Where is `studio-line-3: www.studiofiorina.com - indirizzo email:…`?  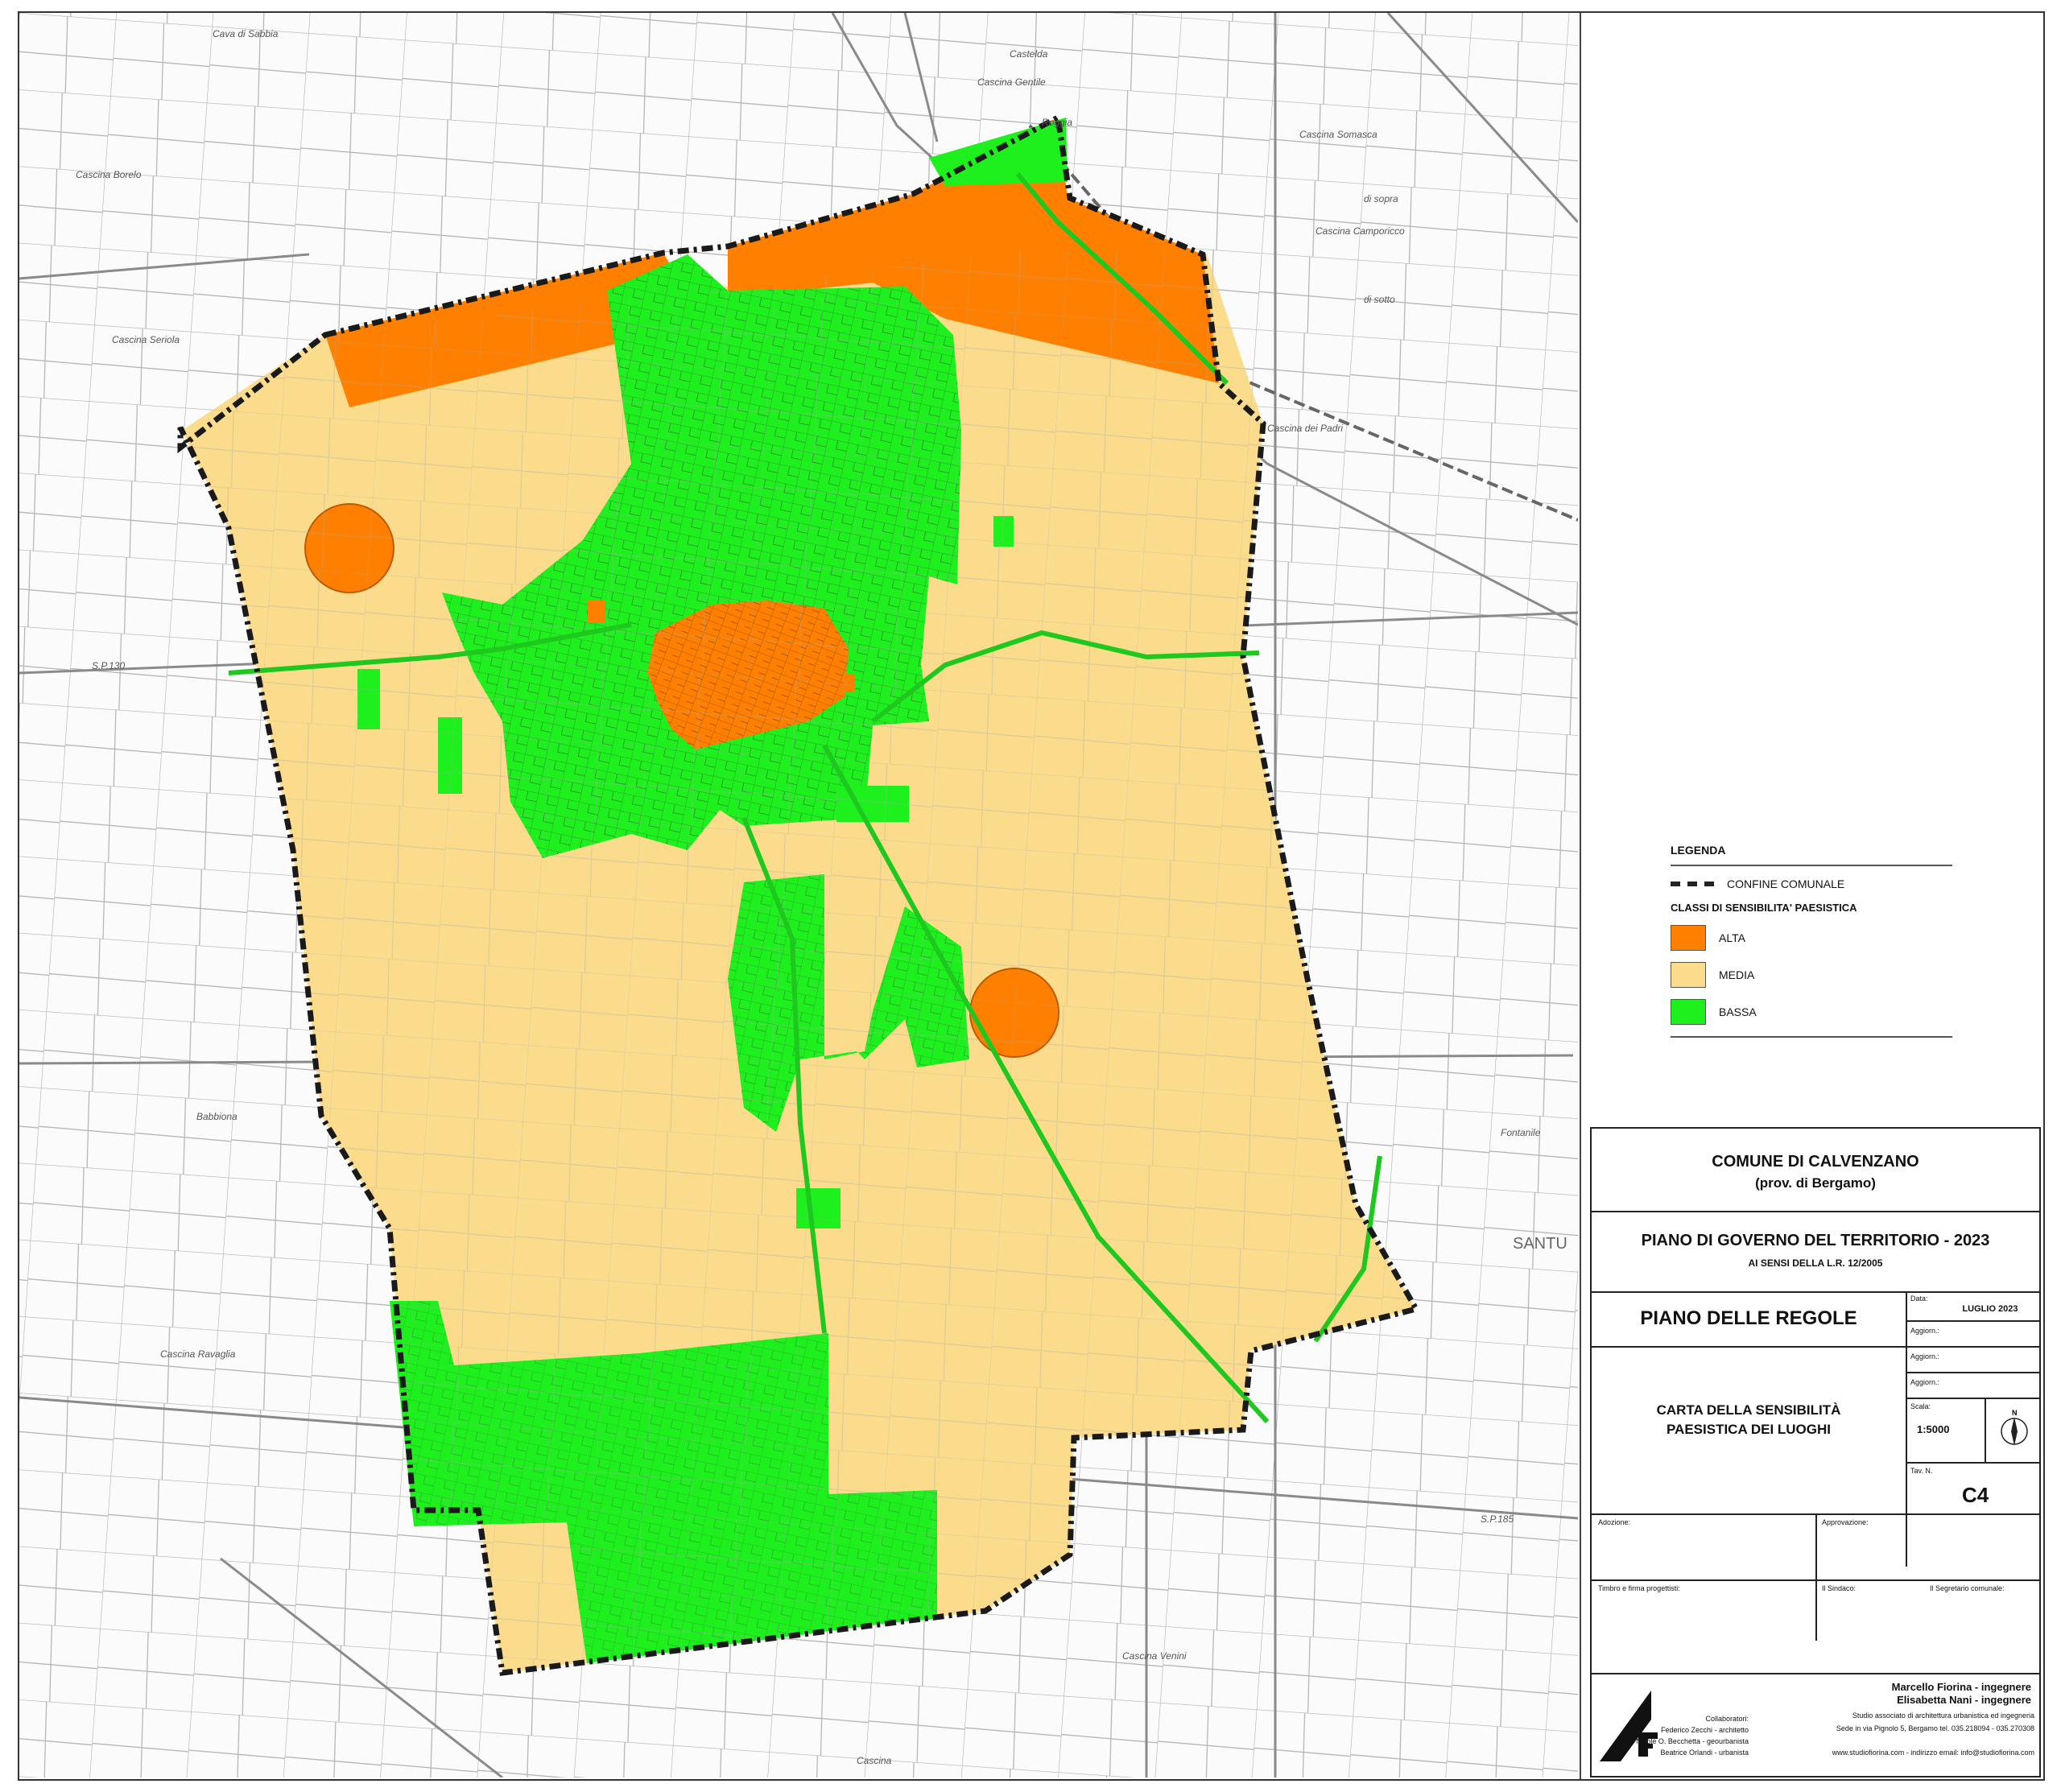
studio-line-3: www.studiofiorina.com - indirizzo email:… is located at coordinates (1933, 1753).